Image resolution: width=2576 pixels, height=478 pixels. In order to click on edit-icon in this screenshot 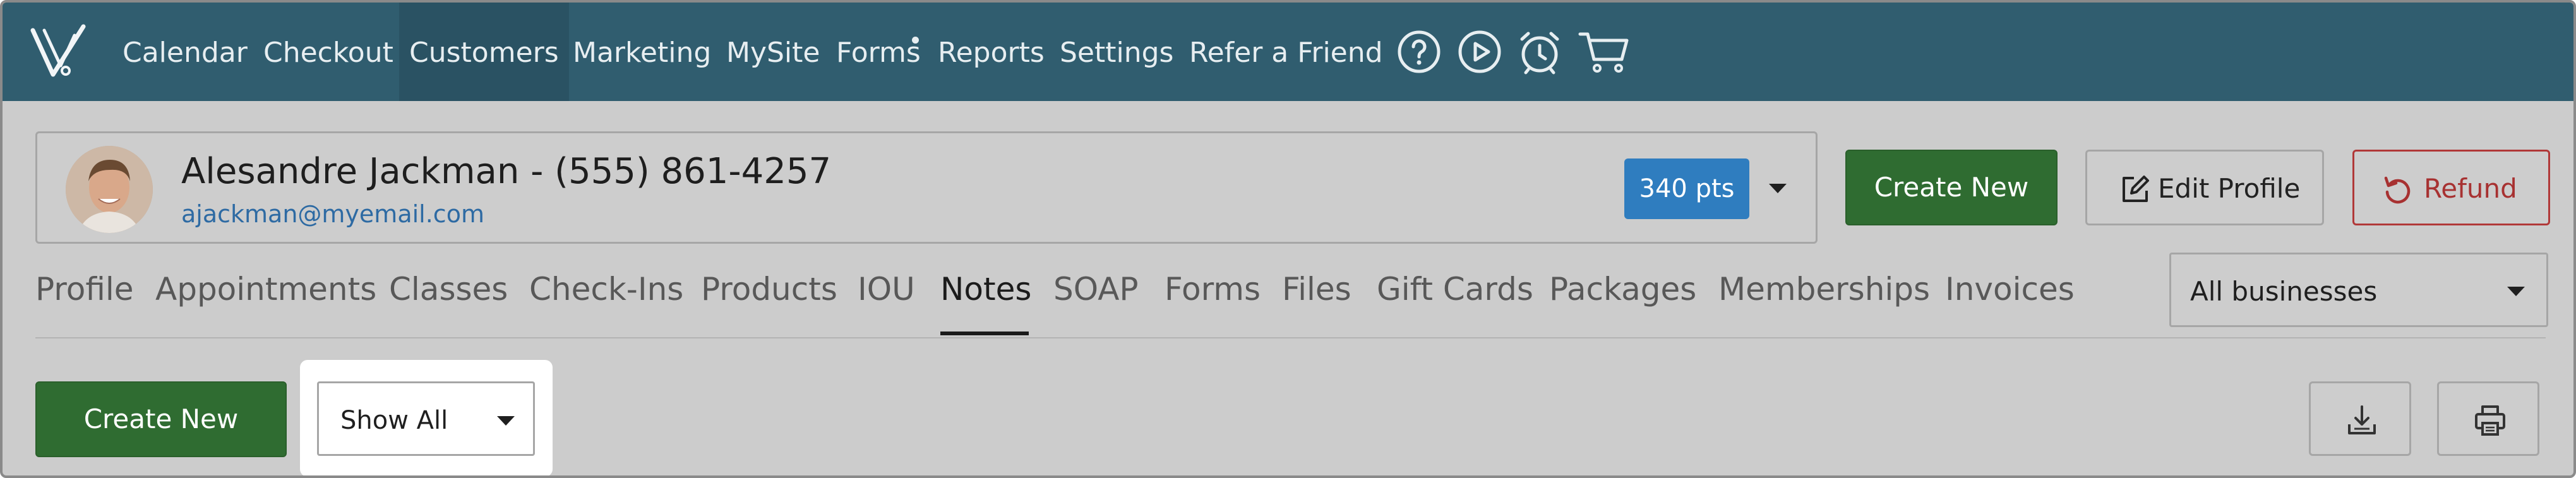, I will do `click(2136, 189)`.